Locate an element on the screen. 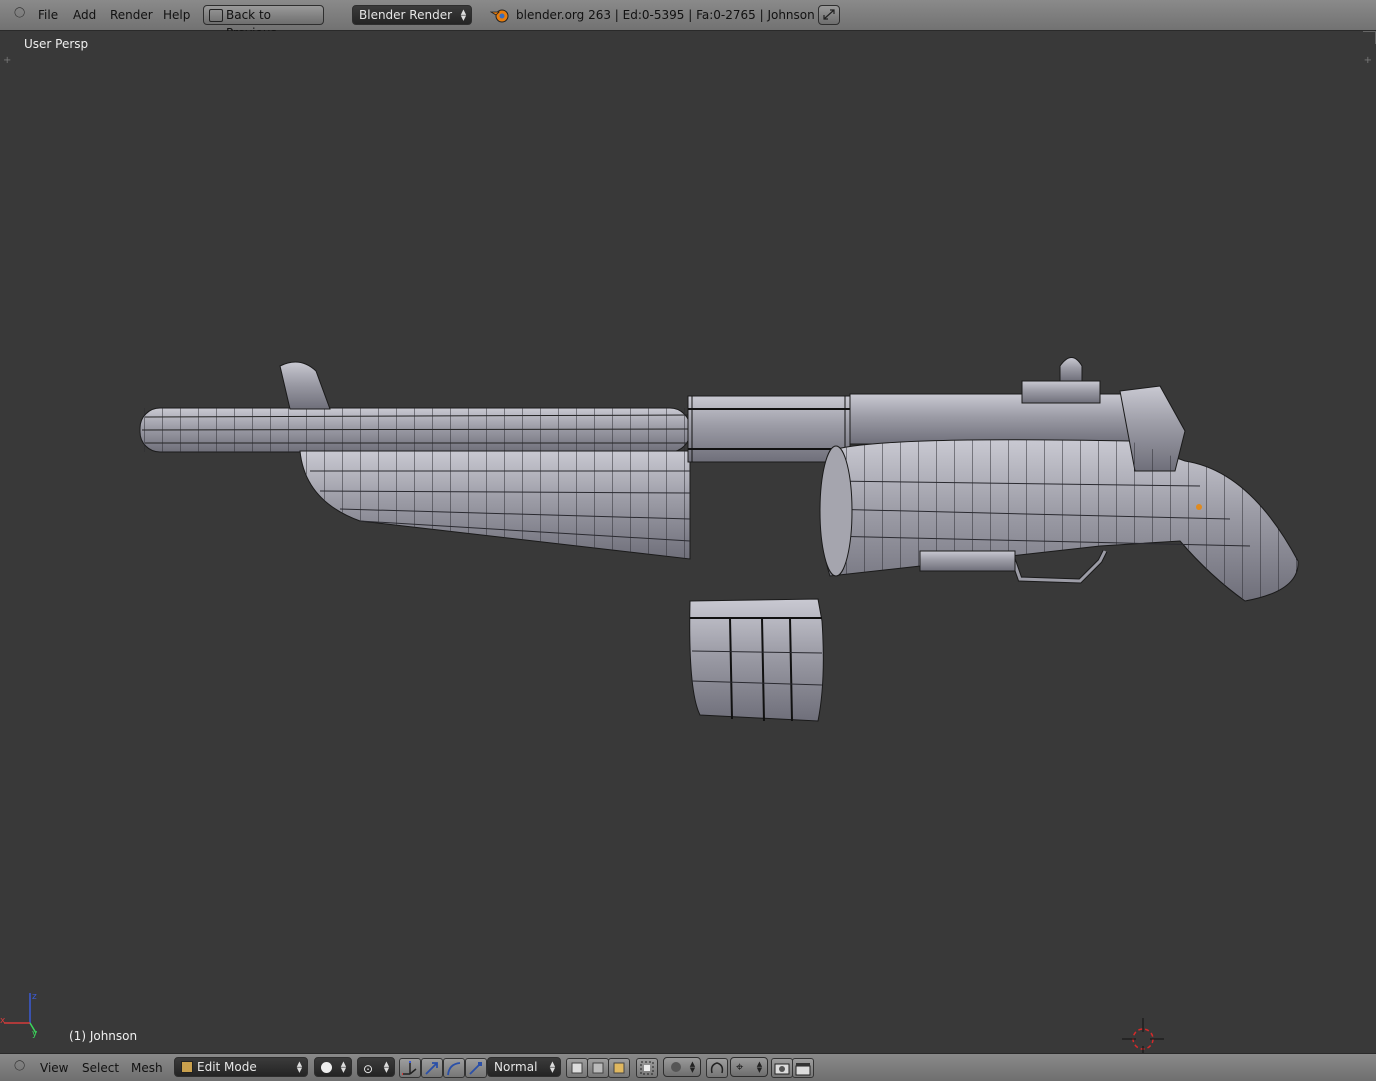 The width and height of the screenshot is (1376, 1081). forestock-mesh is located at coordinates (495, 505).